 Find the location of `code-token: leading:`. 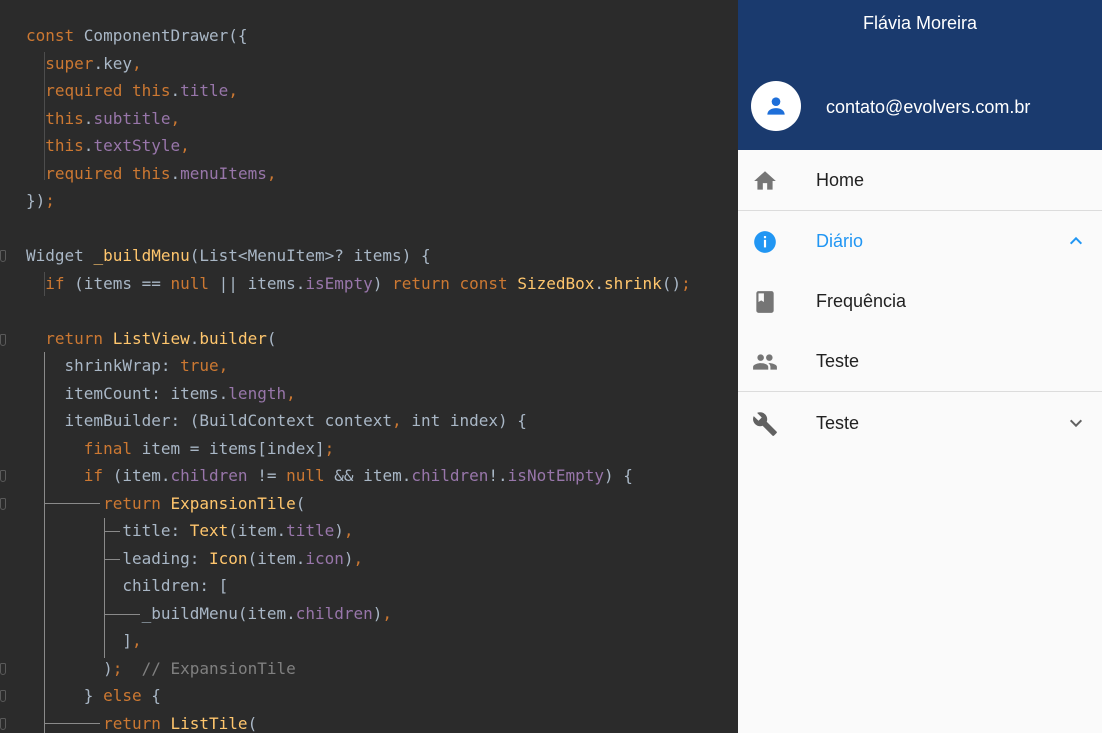

code-token: leading: is located at coordinates (118, 558).